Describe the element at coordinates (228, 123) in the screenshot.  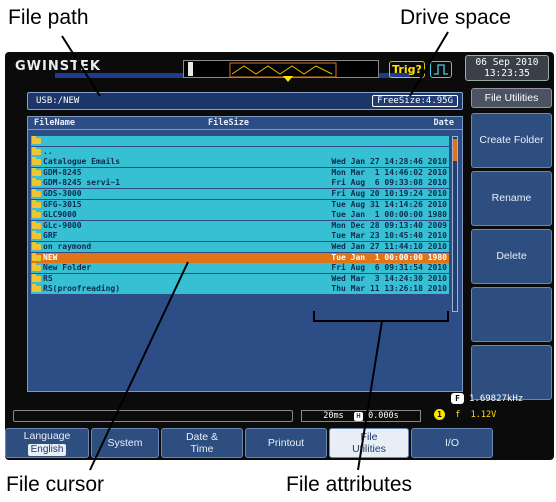
I see `column-header-filesize: FileSize` at that location.